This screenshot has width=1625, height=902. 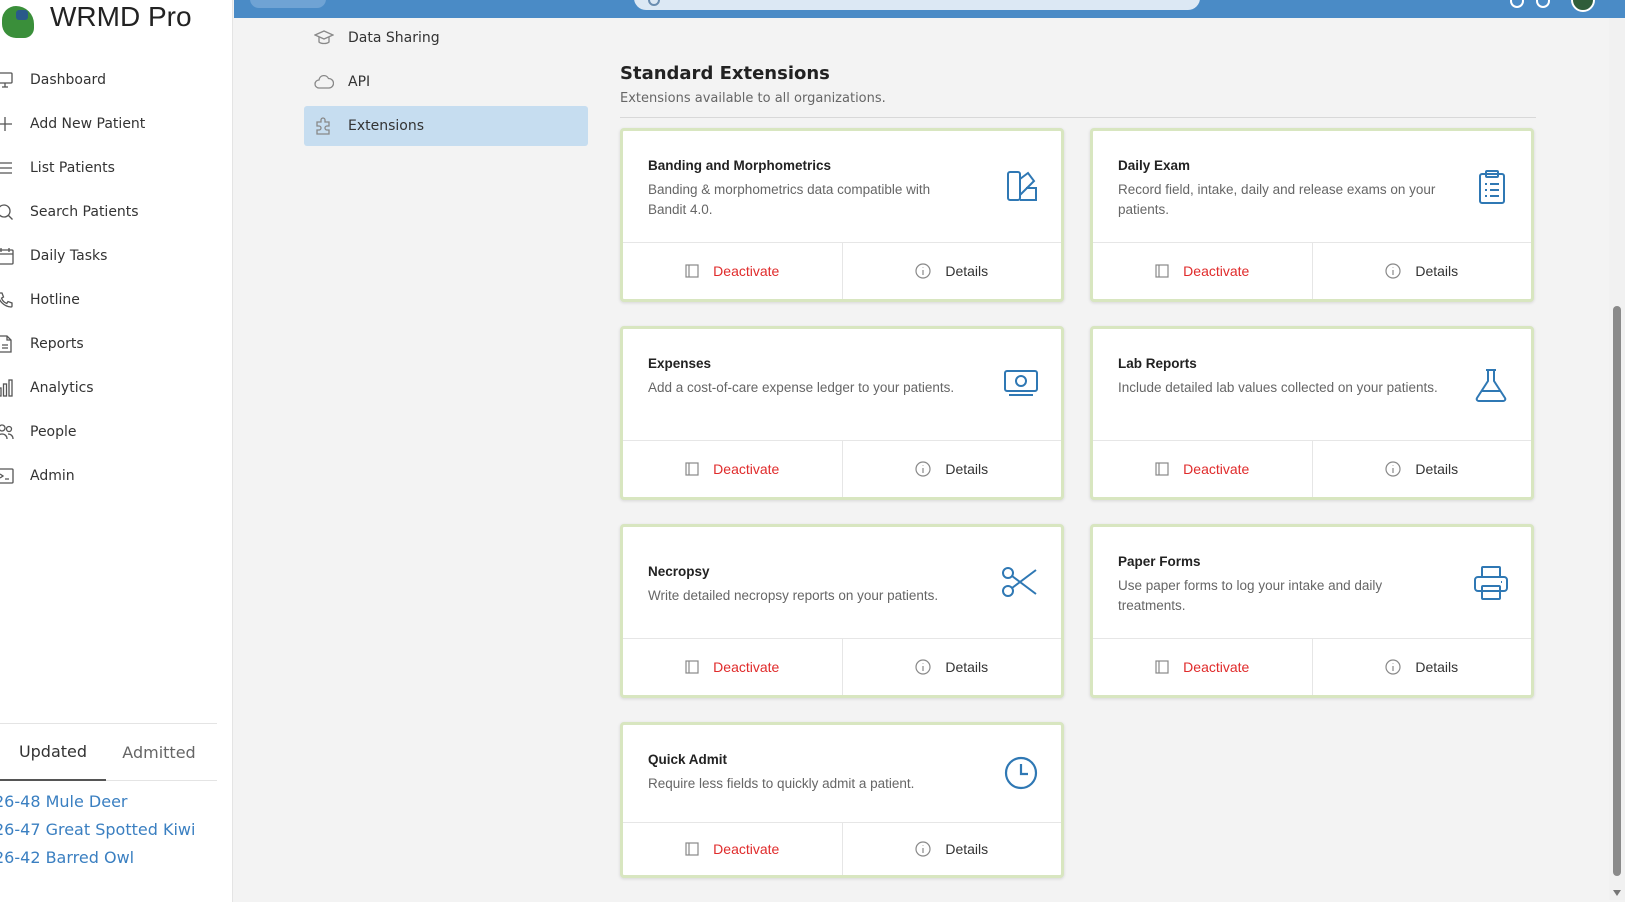 I want to click on cloud-icon, so click(x=324, y=81).